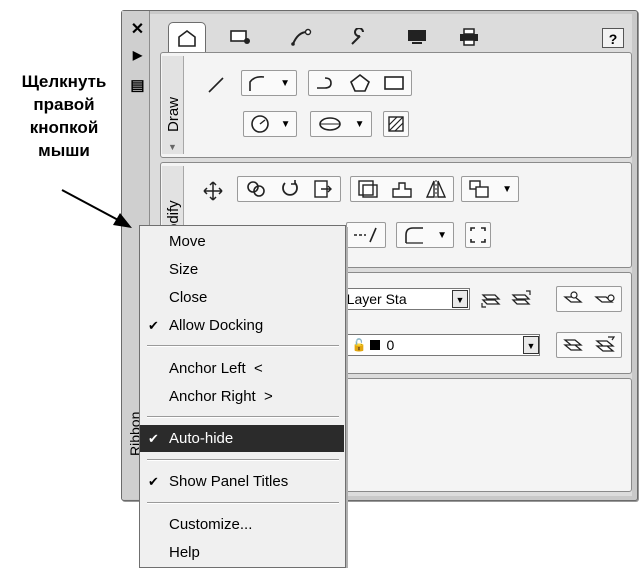  I want to click on tab-home, so click(187, 37).